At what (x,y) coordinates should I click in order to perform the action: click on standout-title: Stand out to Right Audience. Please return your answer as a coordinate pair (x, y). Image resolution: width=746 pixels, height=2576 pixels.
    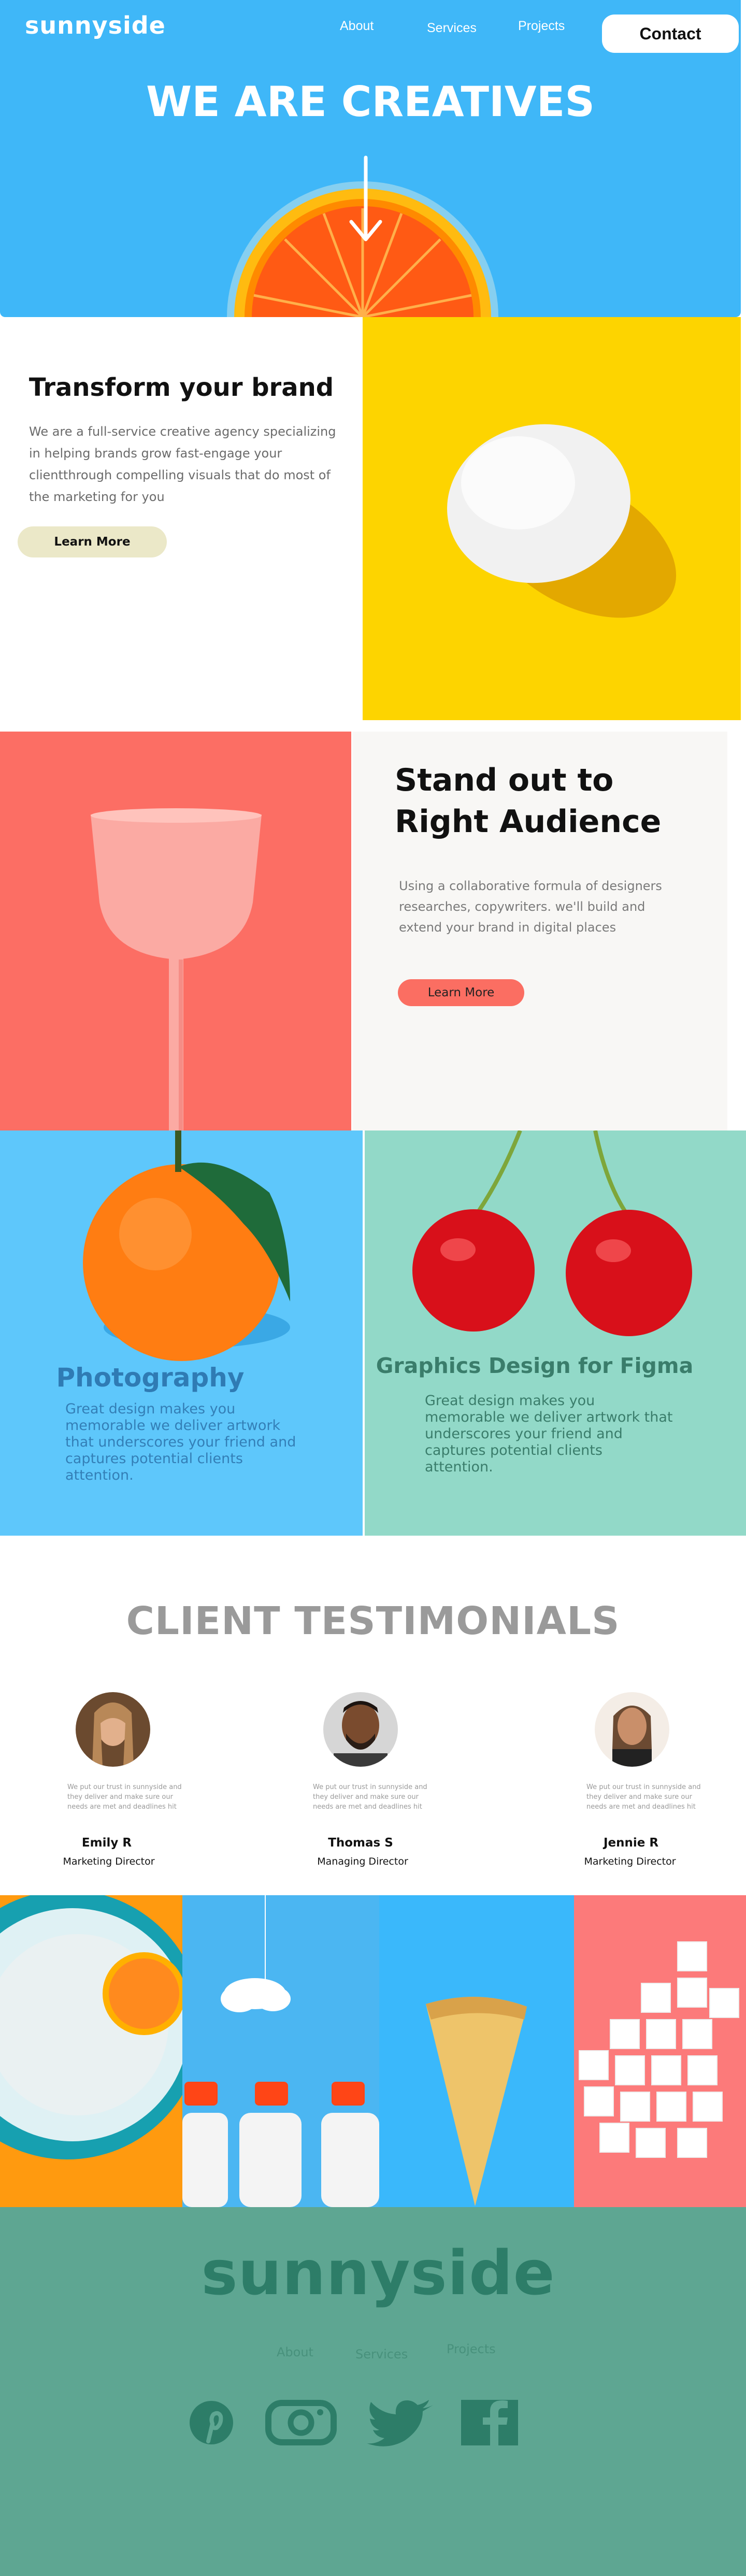
    Looking at the image, I should click on (528, 801).